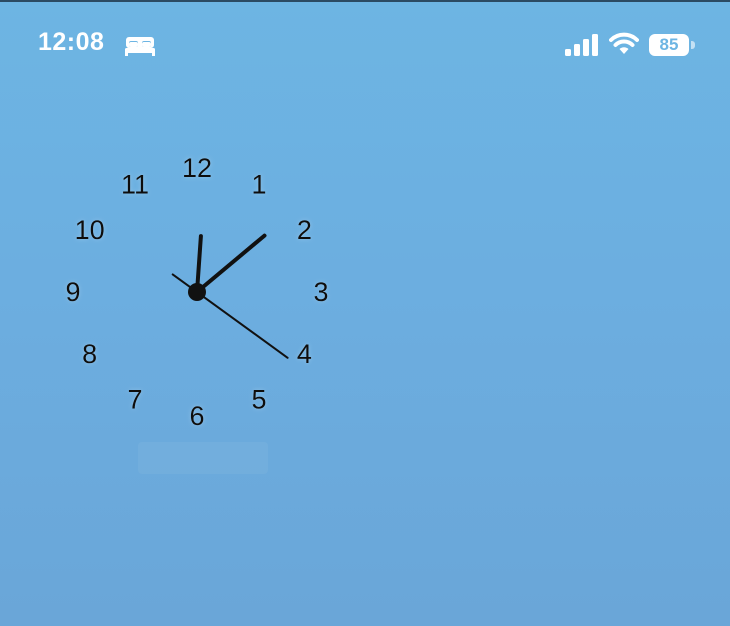 The image size is (730, 626). I want to click on clock-center-pin, so click(197, 292).